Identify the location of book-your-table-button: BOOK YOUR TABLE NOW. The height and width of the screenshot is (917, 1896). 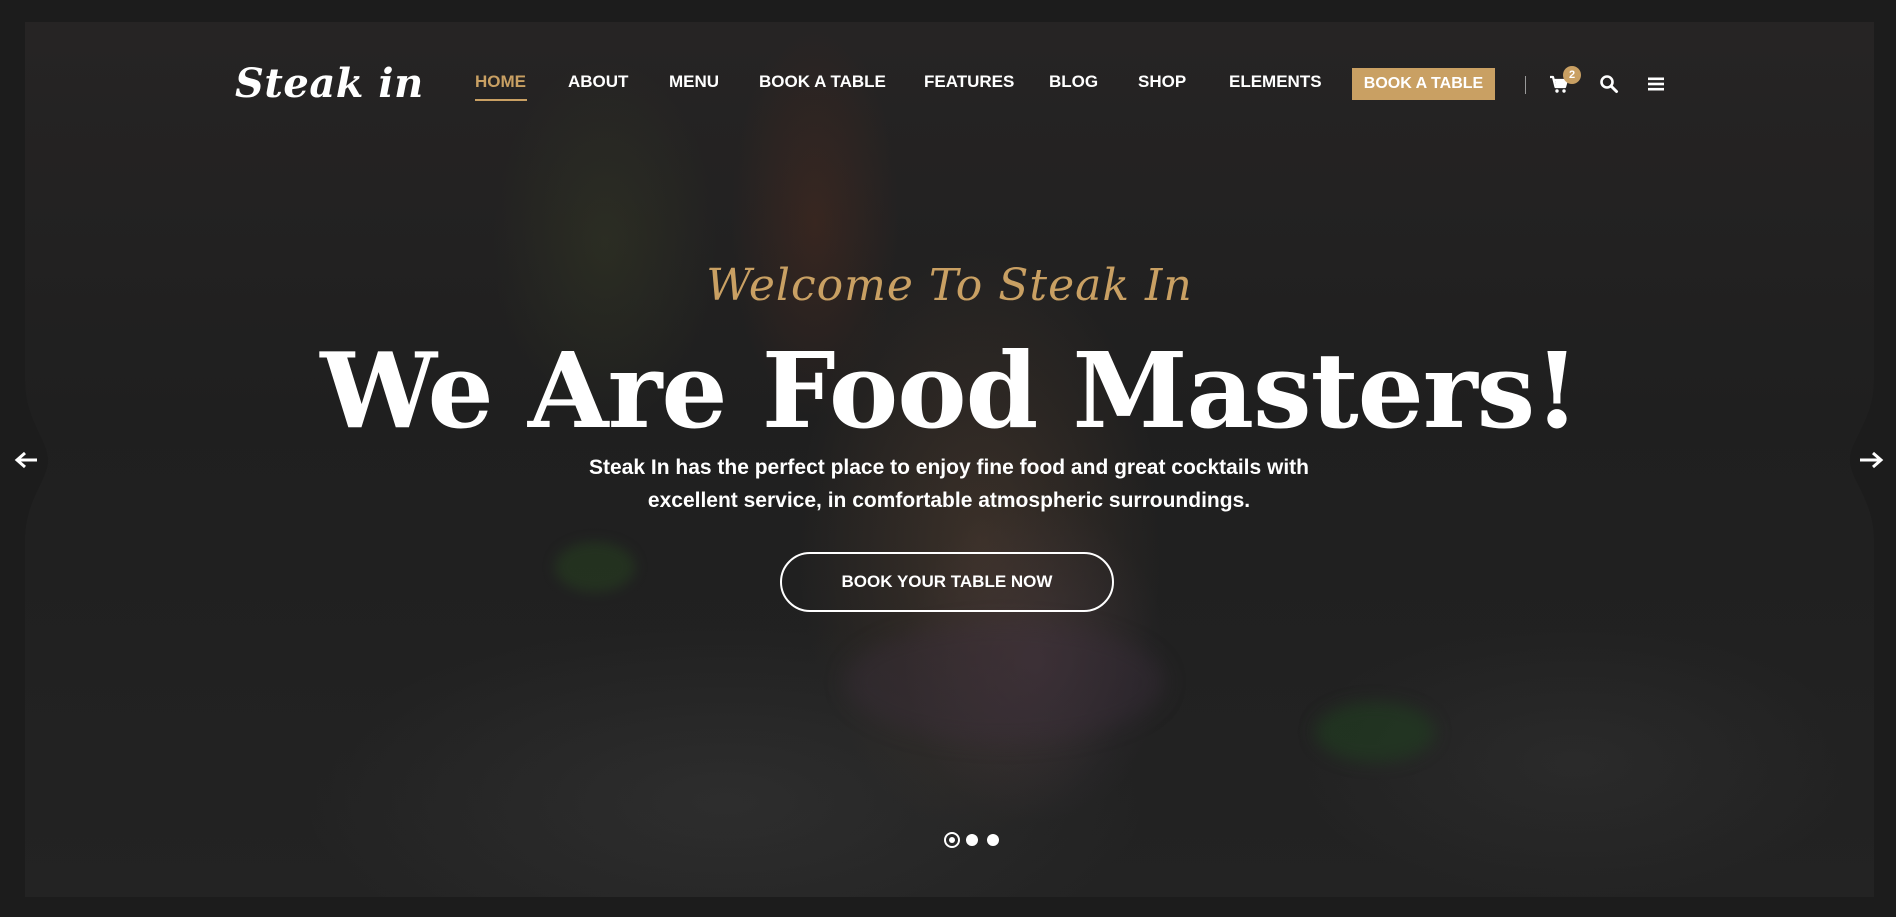
(947, 582).